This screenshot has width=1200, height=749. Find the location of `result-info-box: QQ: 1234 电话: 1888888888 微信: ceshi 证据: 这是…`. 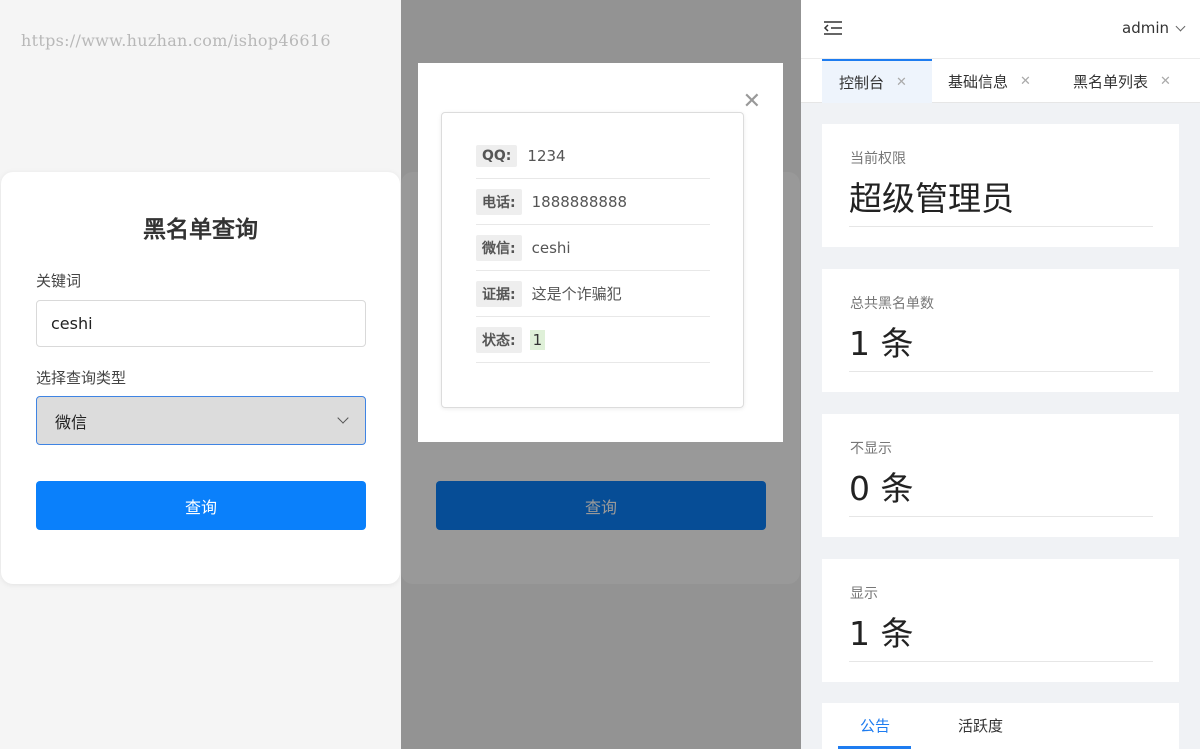

result-info-box: QQ: 1234 电话: 1888888888 微信: ceshi 证据: 这是… is located at coordinates (592, 260).